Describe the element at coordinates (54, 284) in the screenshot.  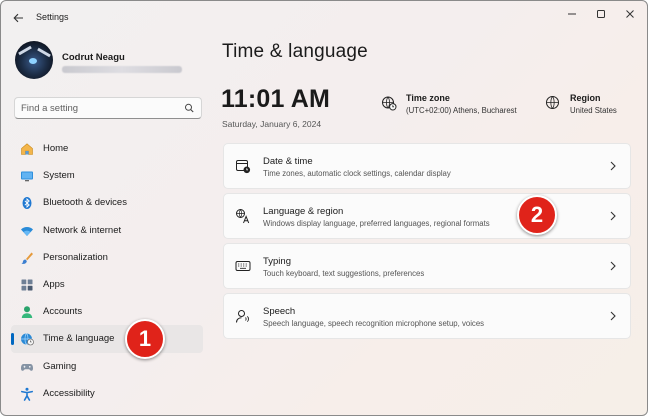
I see `sidebar-item-label: Apps` at that location.